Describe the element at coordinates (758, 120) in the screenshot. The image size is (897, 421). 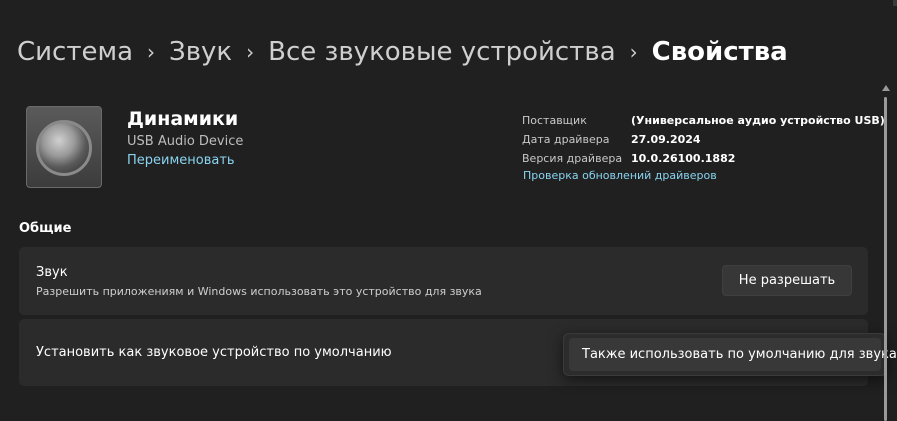
I see `driver-info-value: (Универсальное аудио устройство USB)` at that location.